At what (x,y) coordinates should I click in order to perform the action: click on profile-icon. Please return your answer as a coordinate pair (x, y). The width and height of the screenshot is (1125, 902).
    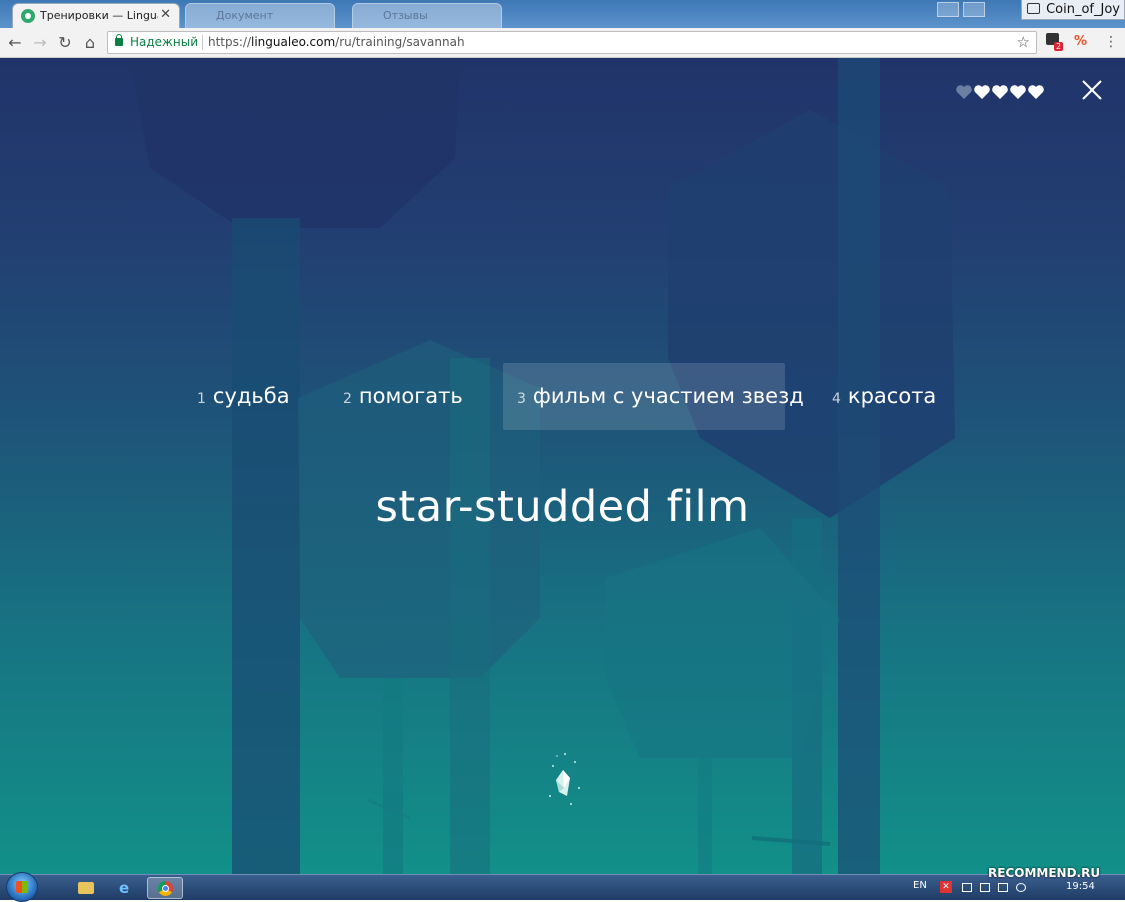
    Looking at the image, I should click on (1034, 8).